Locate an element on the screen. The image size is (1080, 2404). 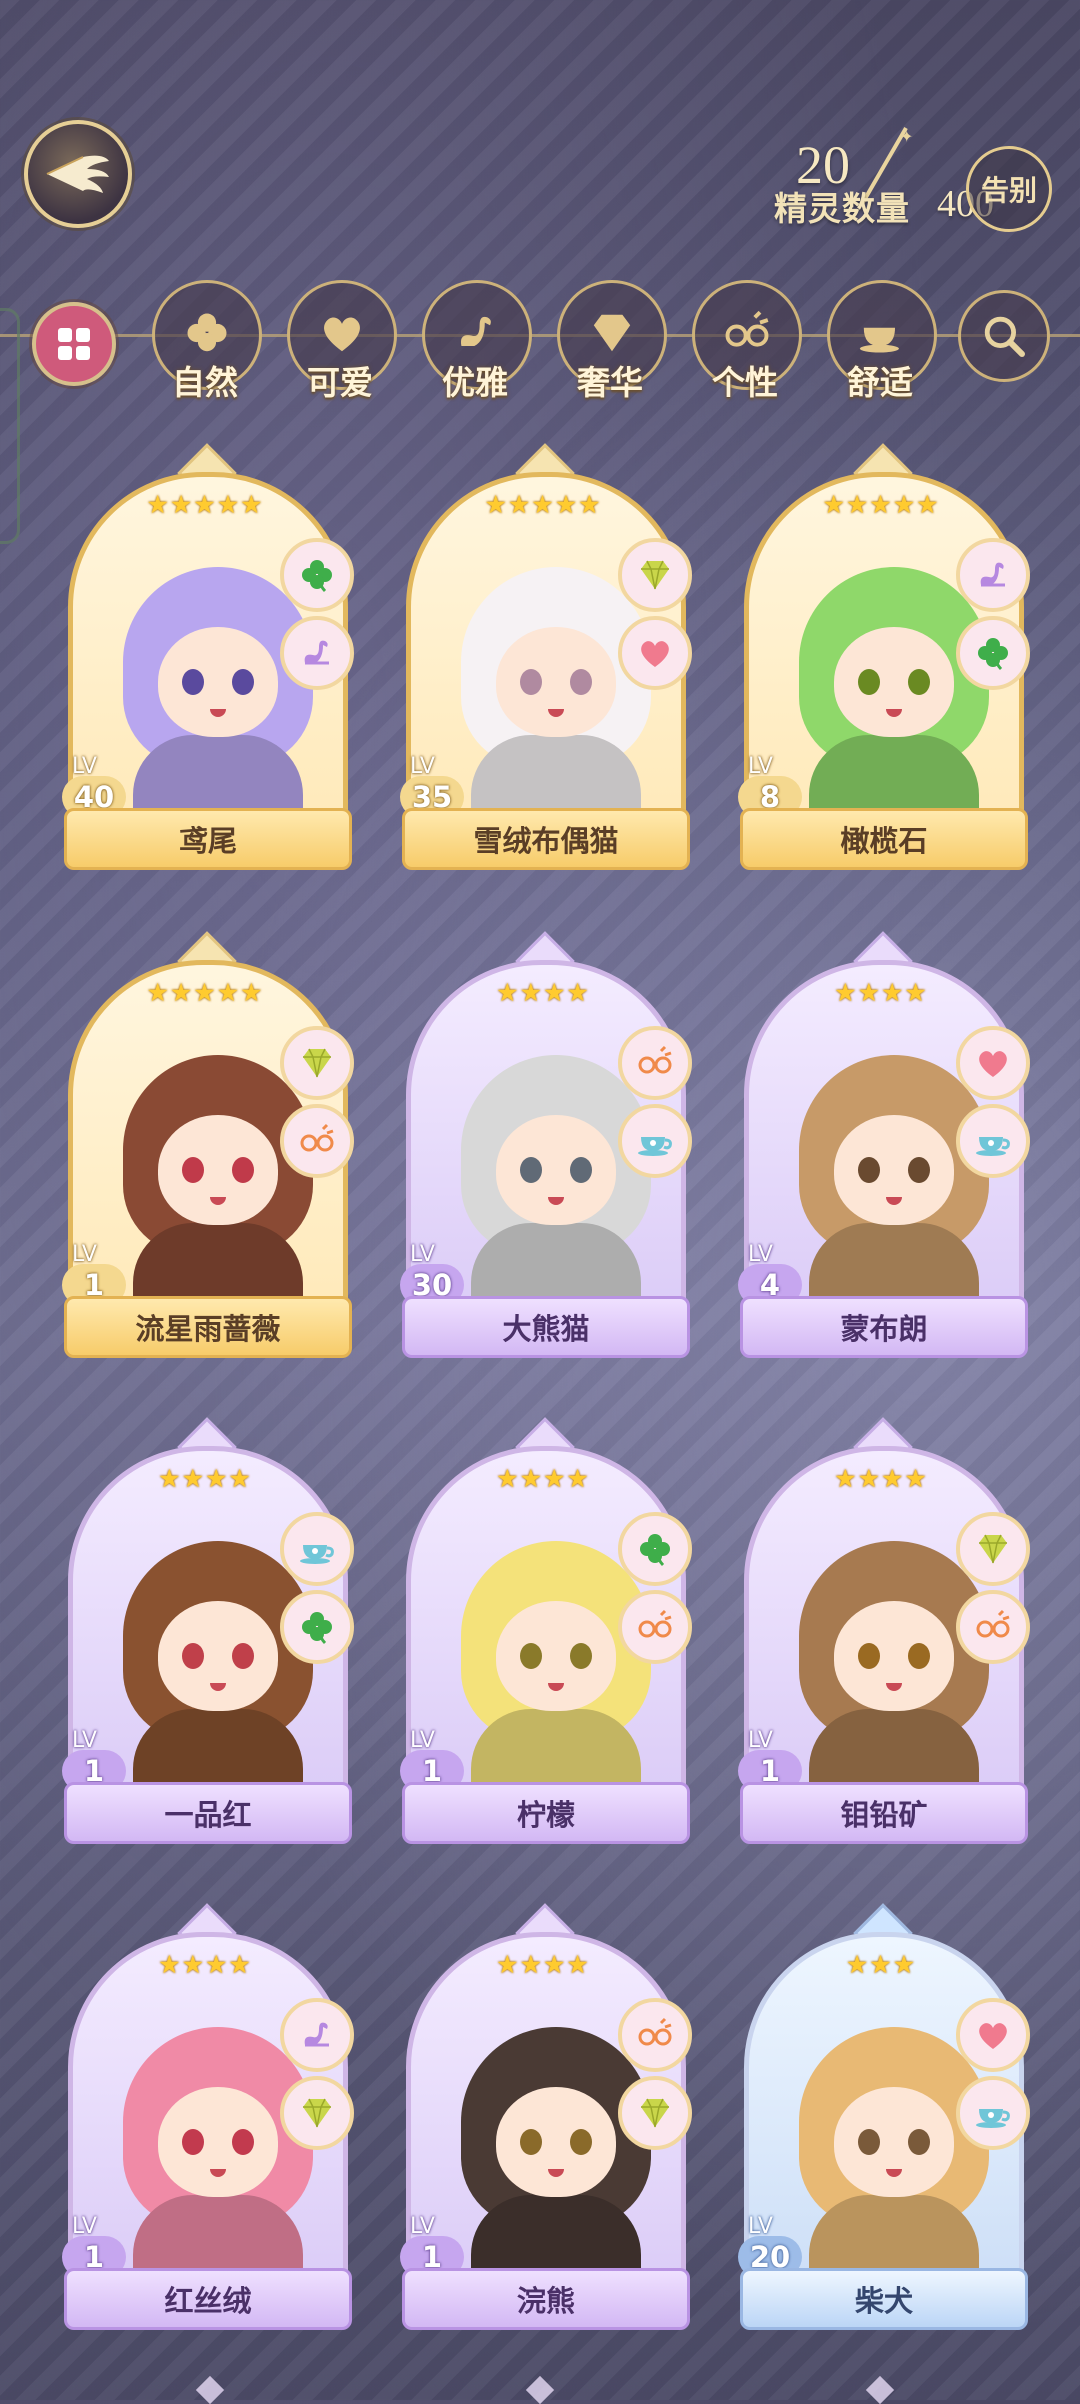
filter-label: 奢华 is located at coordinates (610, 382).